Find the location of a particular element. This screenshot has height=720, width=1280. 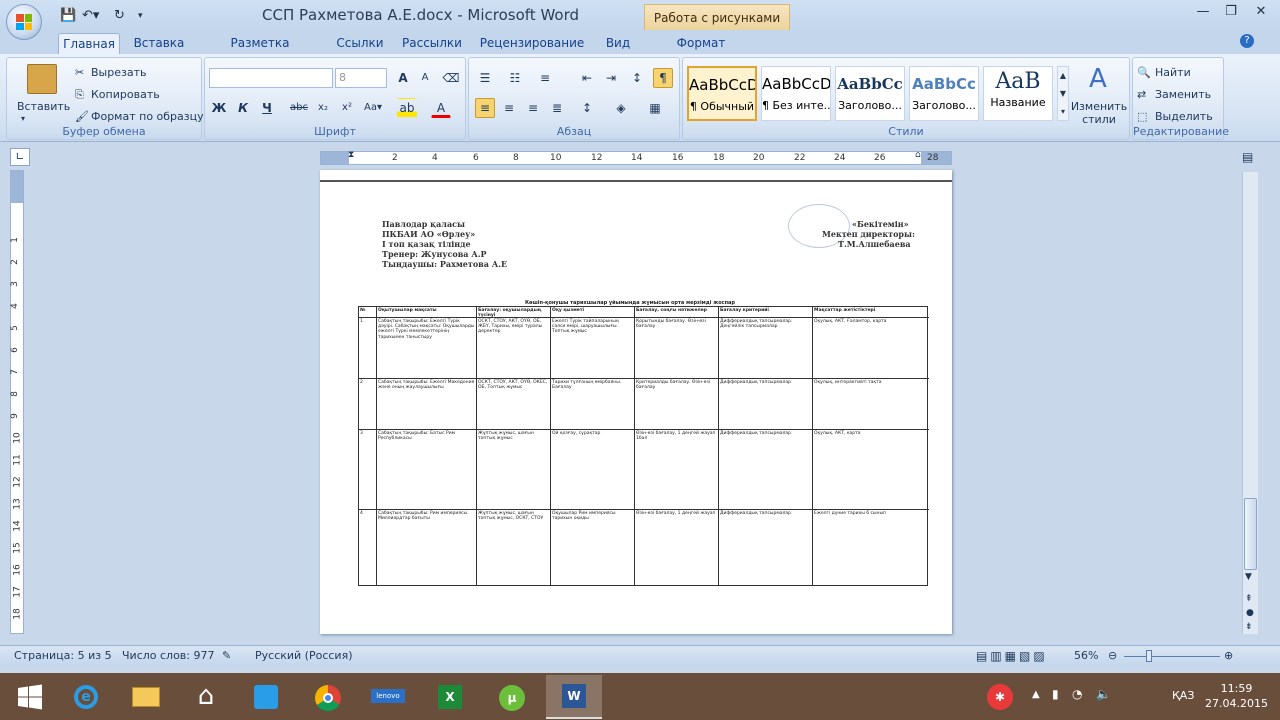

bullets-icon: ☰ is located at coordinates (485, 78).